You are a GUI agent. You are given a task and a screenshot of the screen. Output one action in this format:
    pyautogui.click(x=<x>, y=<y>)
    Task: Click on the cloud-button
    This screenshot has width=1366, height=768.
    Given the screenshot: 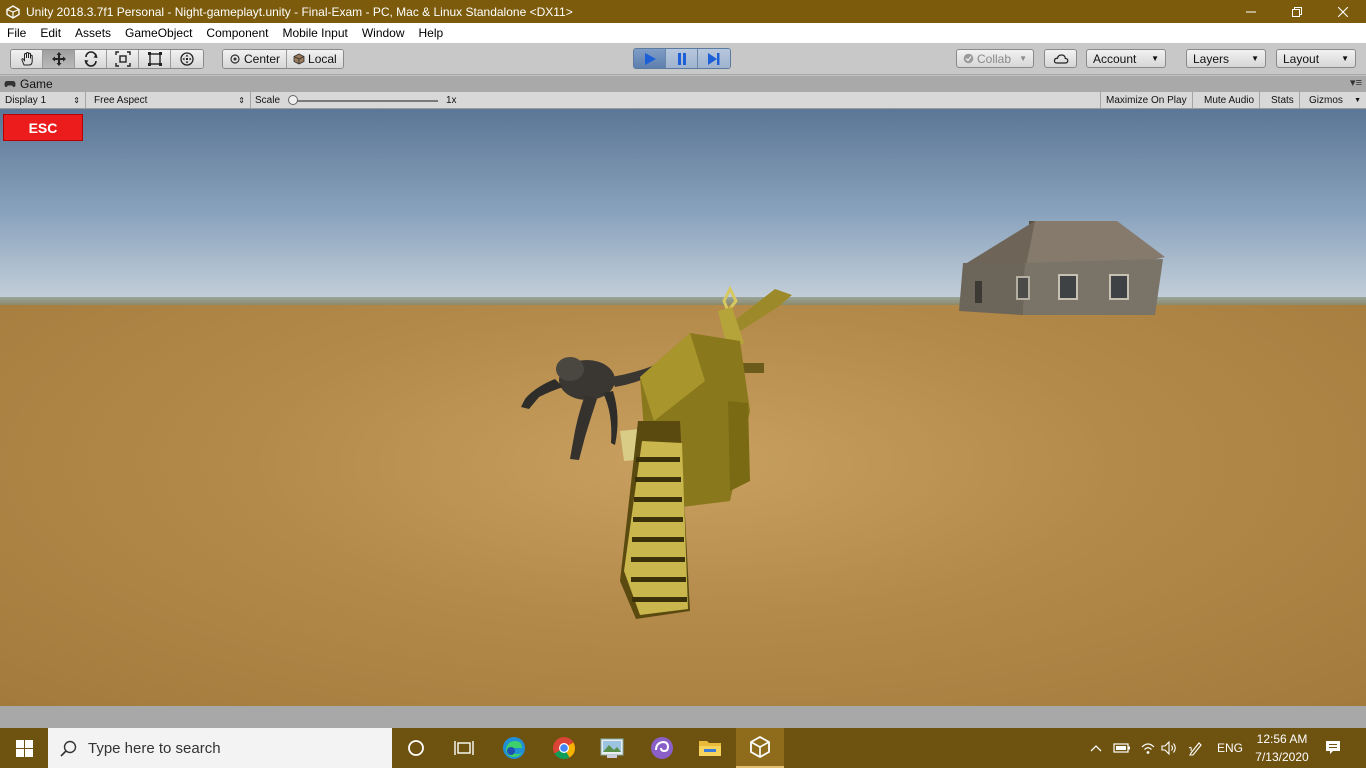 What is the action you would take?
    pyautogui.click(x=1060, y=58)
    